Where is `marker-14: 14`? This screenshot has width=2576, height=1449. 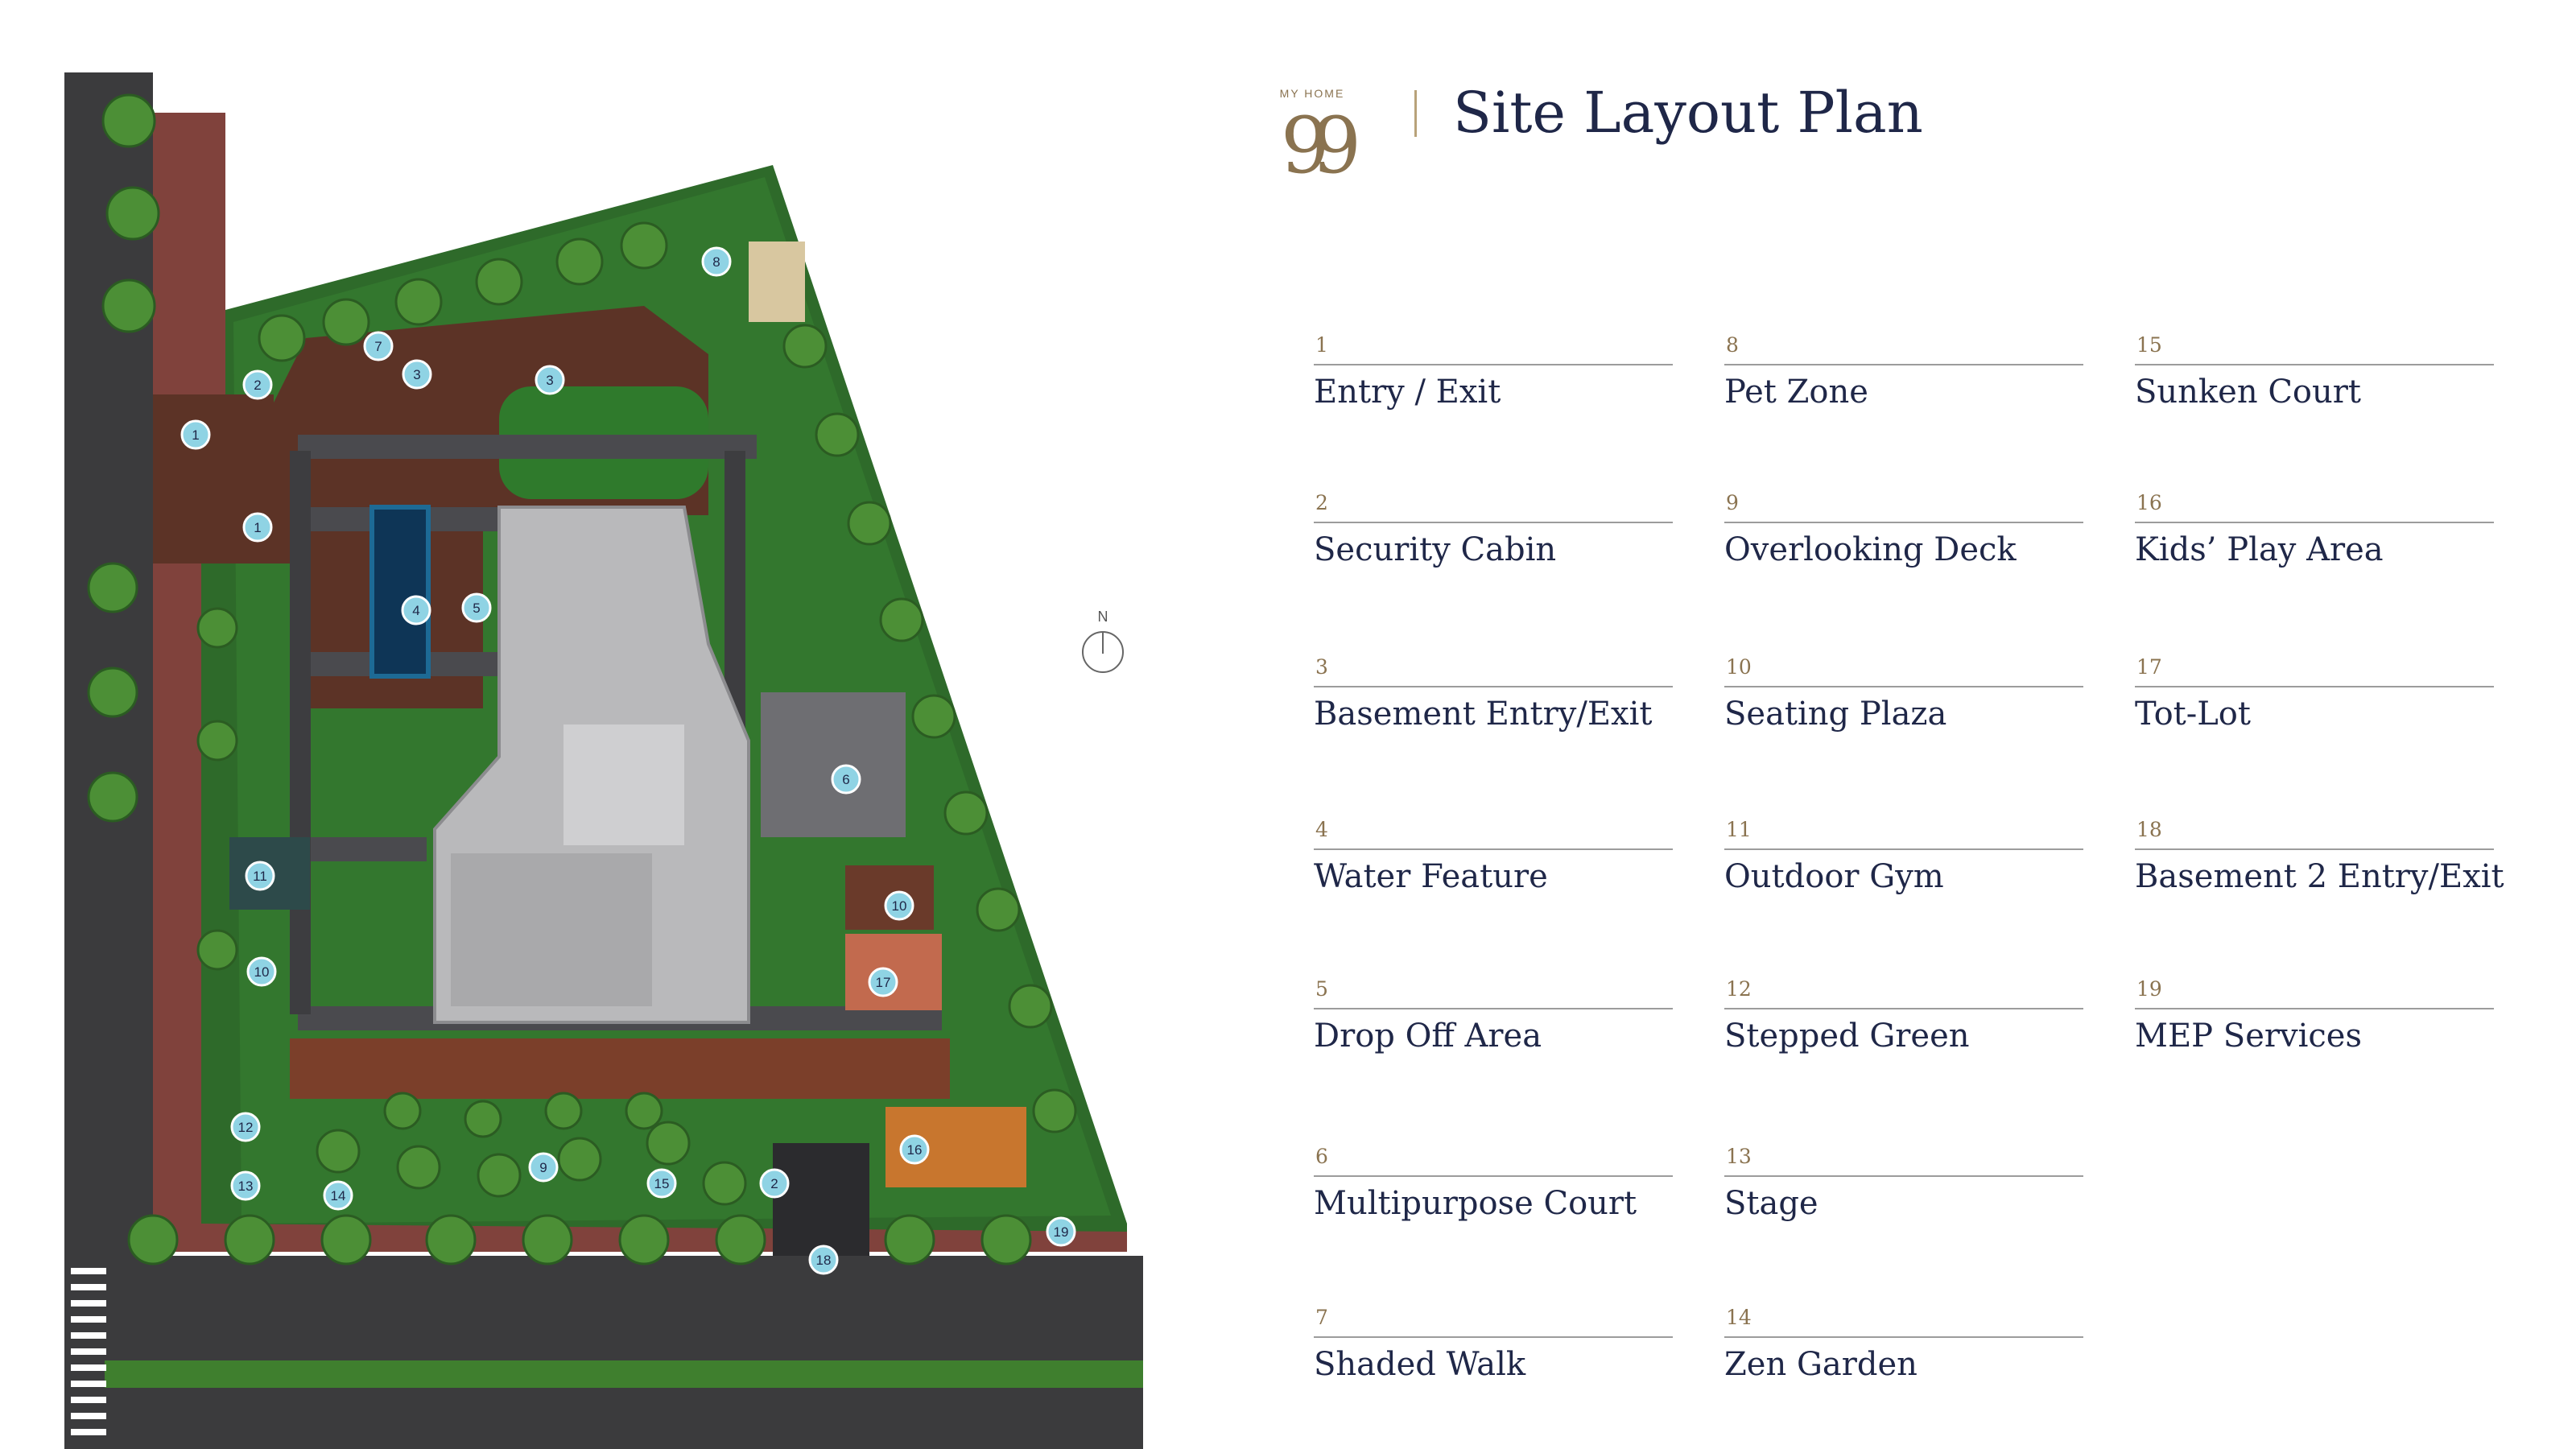
marker-14: 14 is located at coordinates (338, 1195).